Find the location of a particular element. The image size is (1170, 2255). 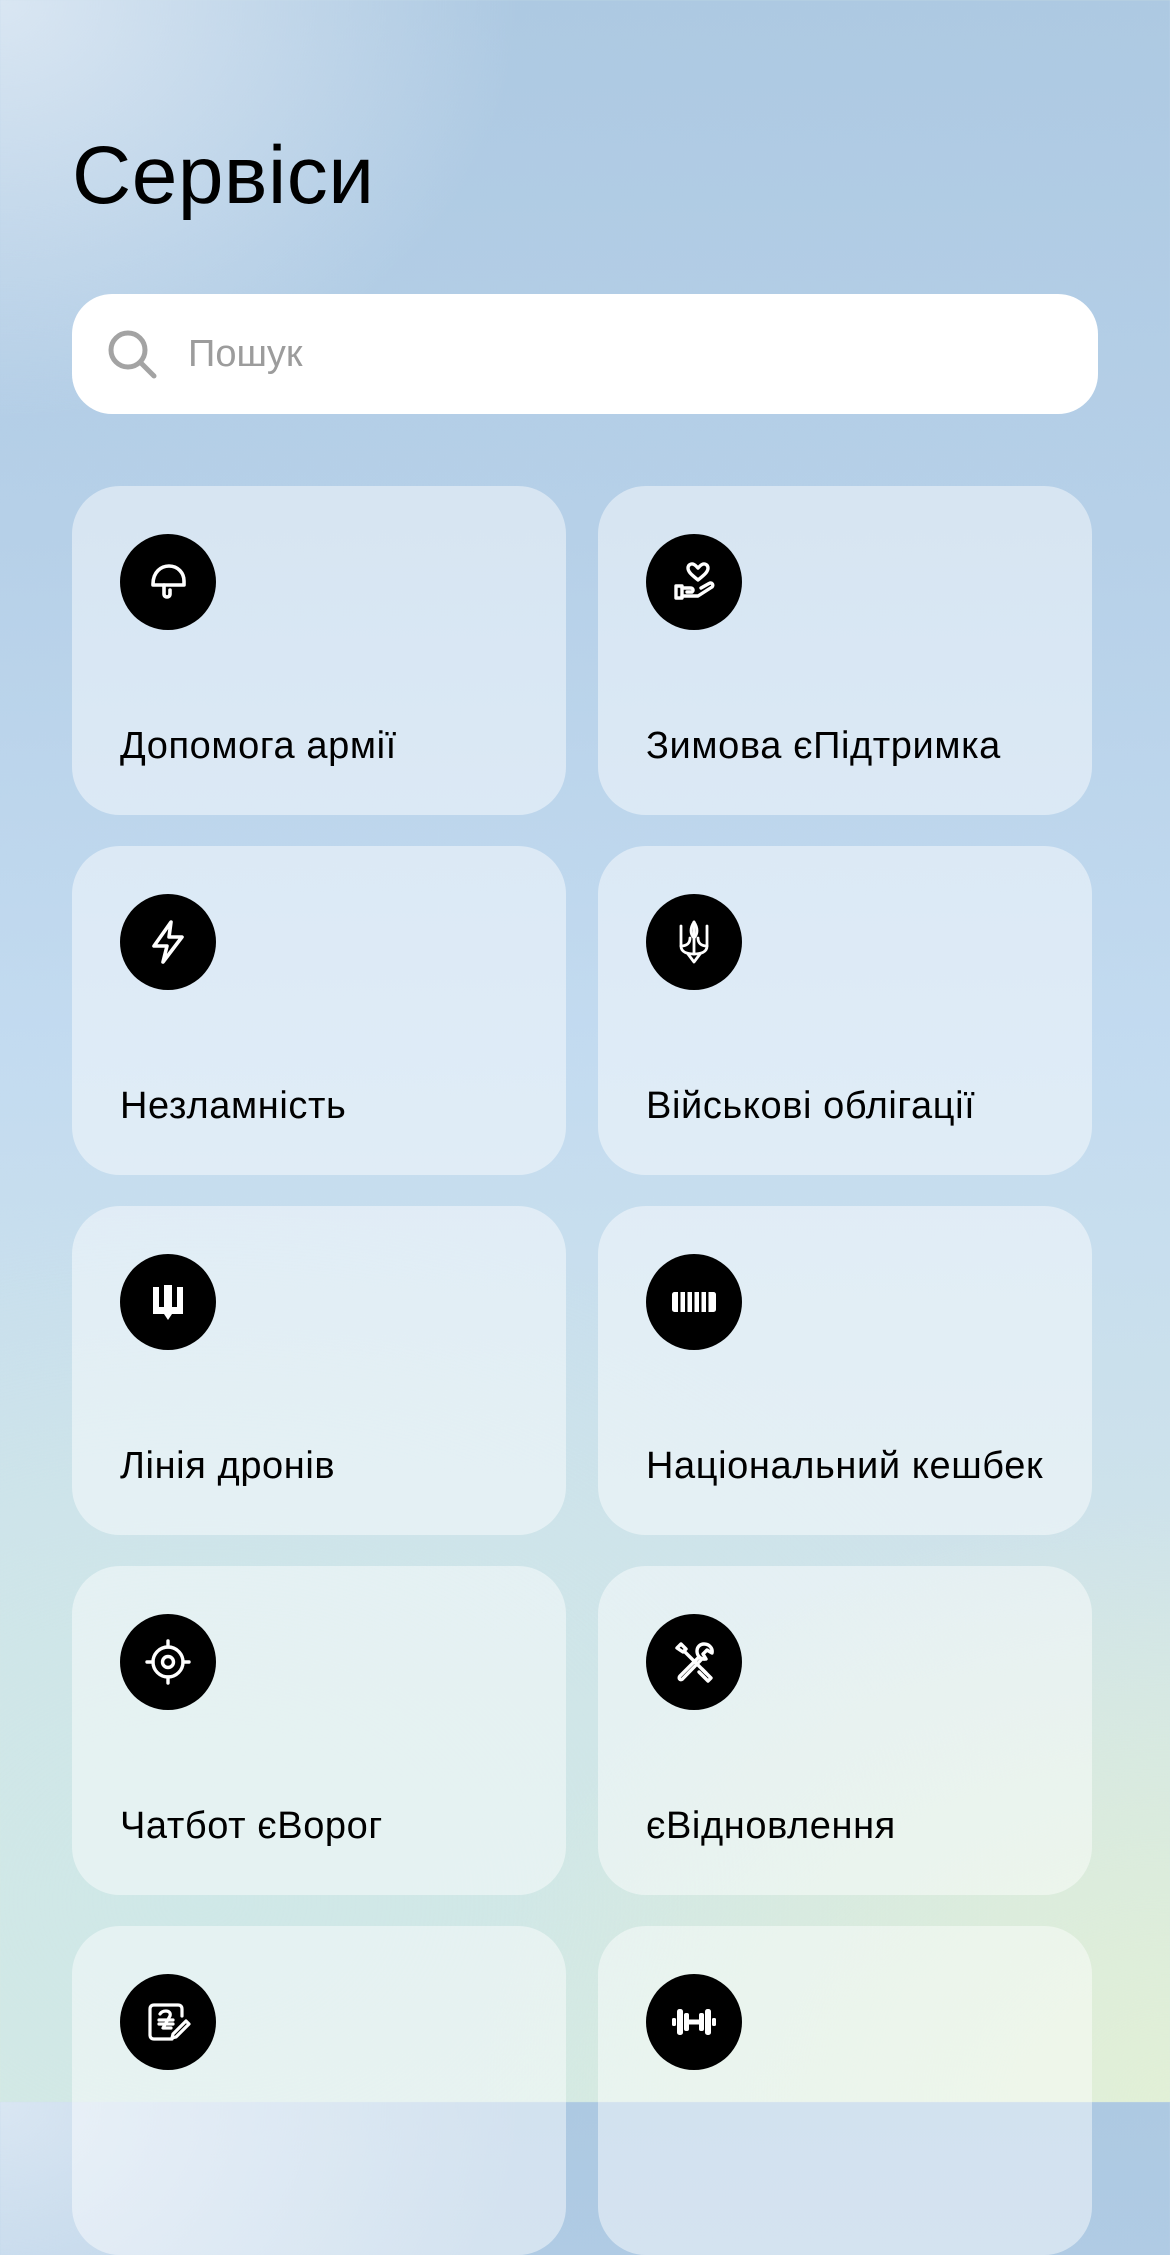

service-tile-label: Незламність is located at coordinates (233, 1106).